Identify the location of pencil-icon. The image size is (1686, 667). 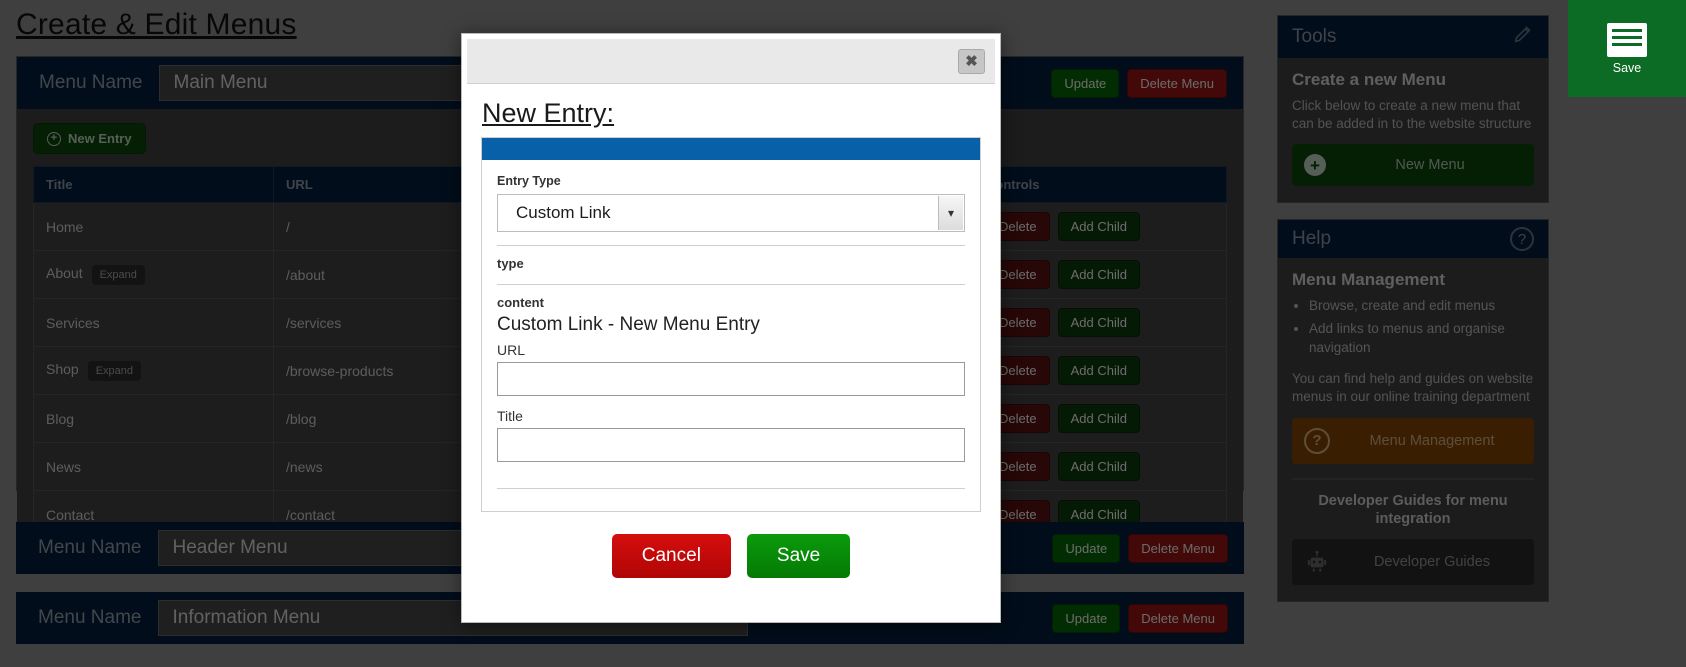
(1523, 37).